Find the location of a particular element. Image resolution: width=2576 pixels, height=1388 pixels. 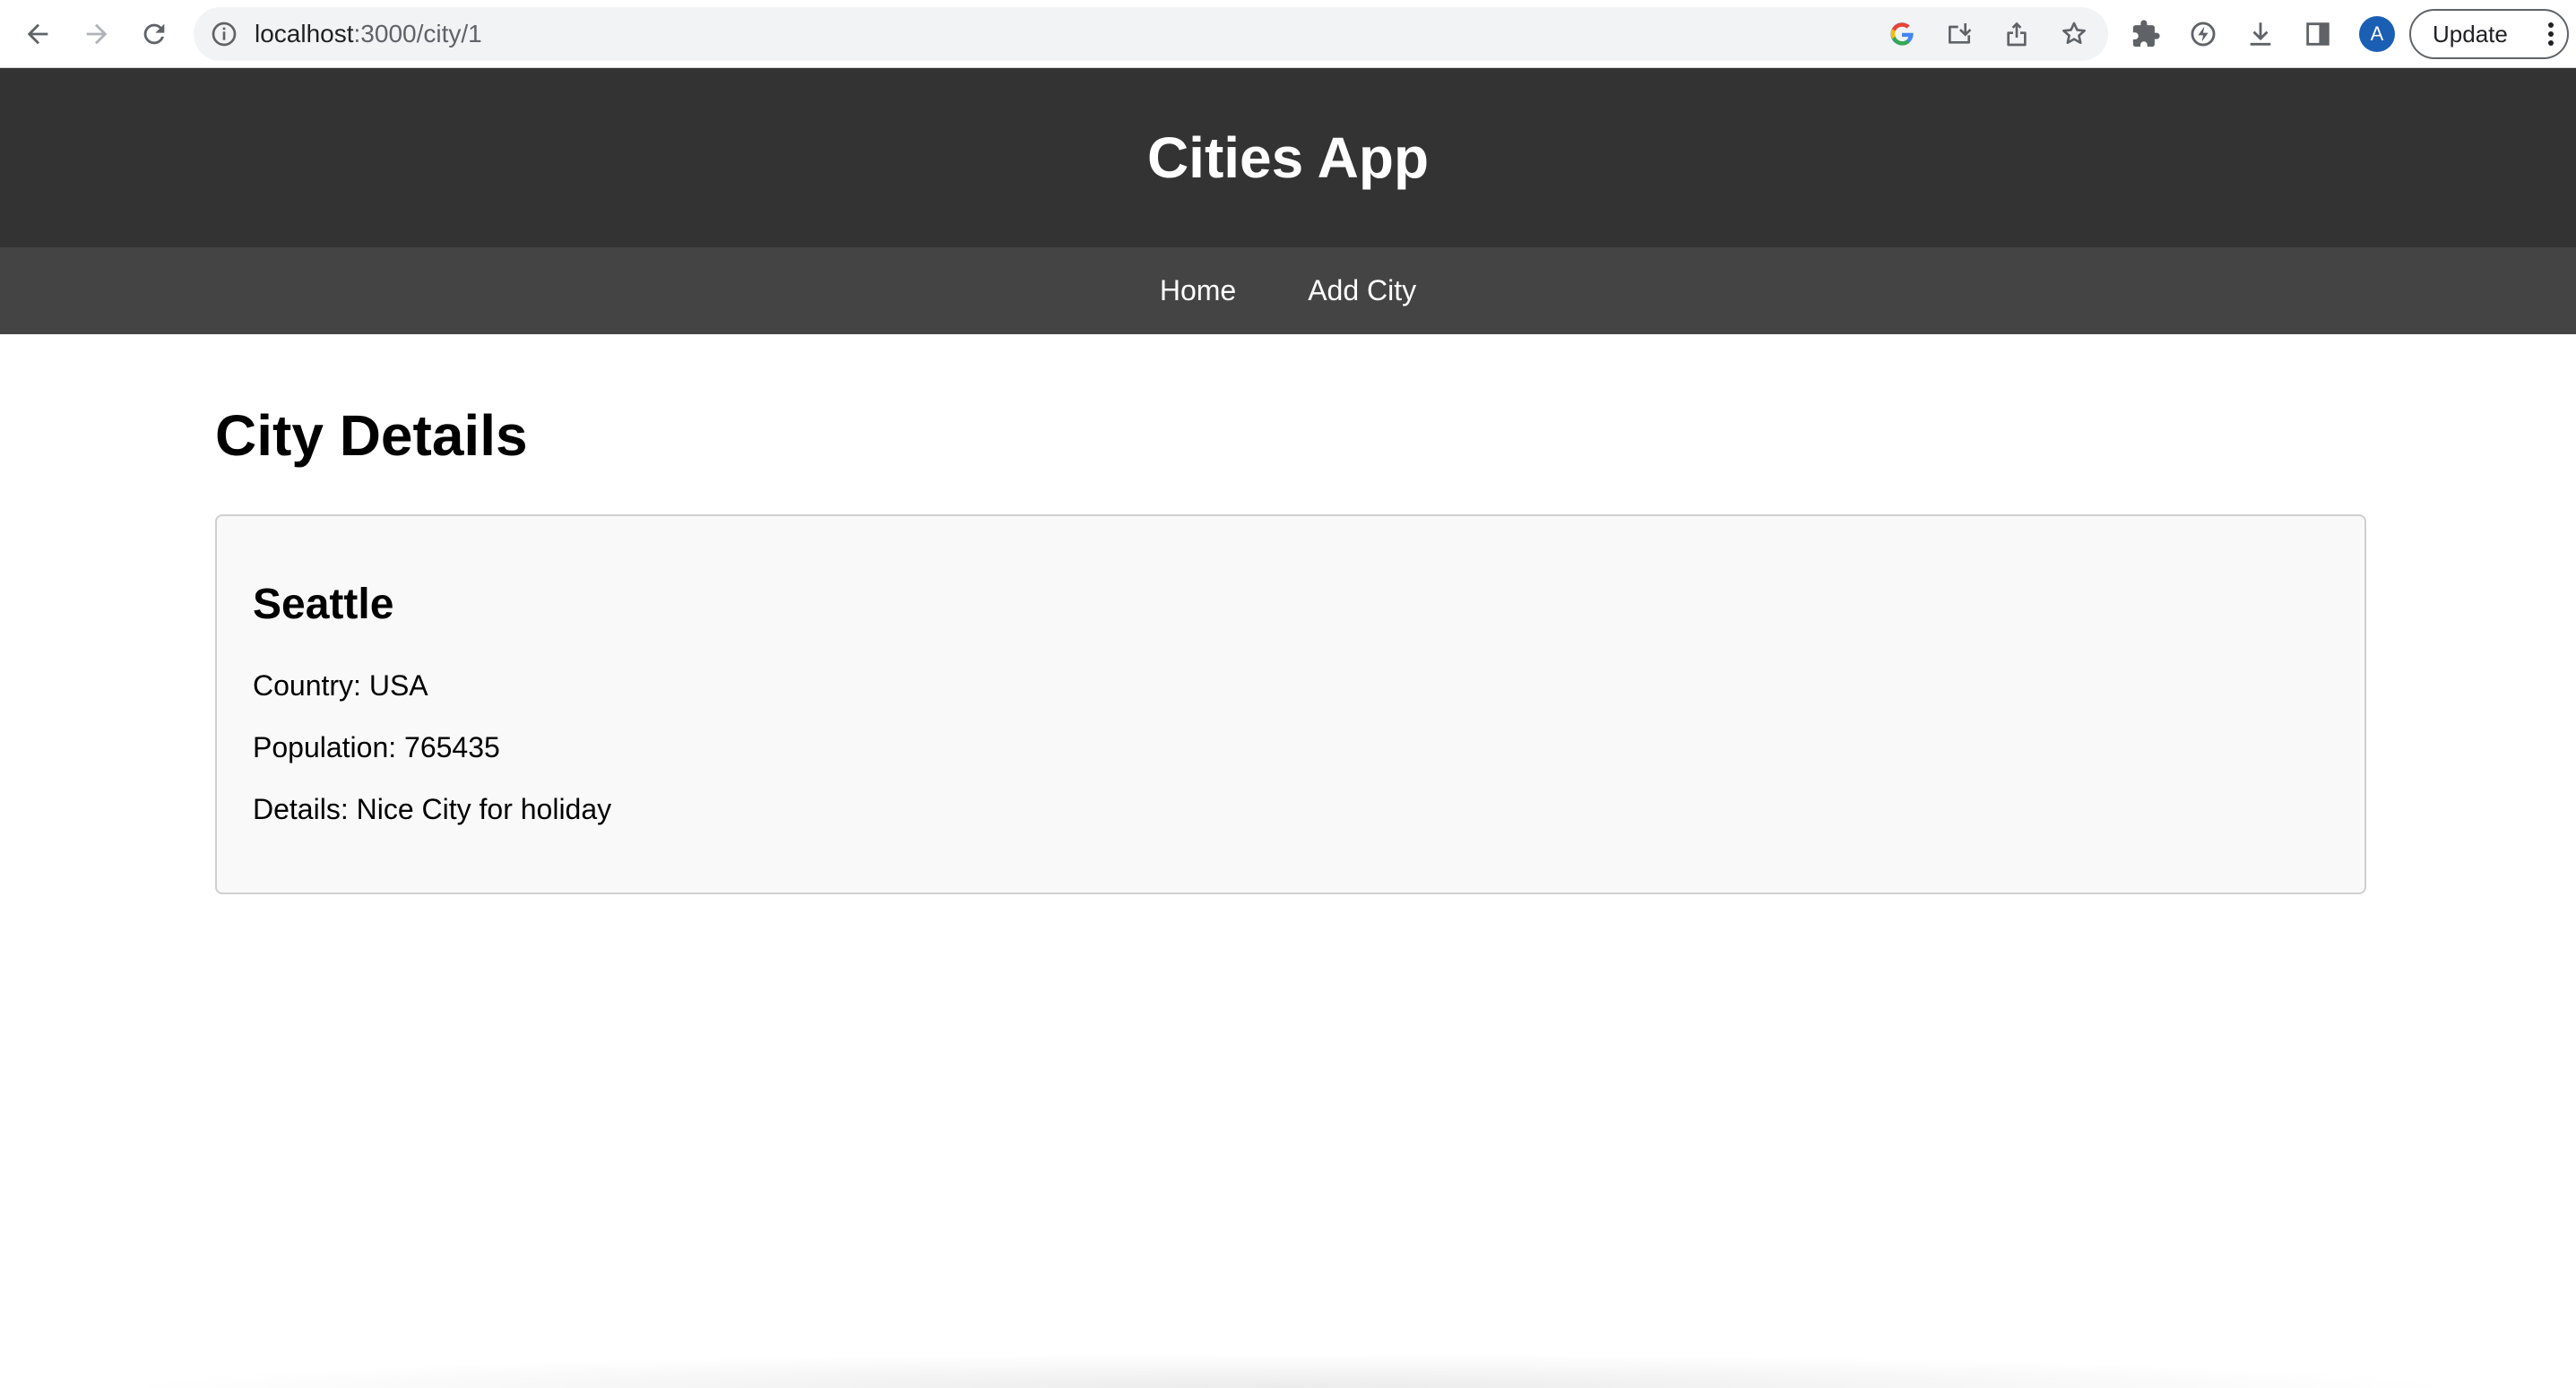

back-button is located at coordinates (38, 34).